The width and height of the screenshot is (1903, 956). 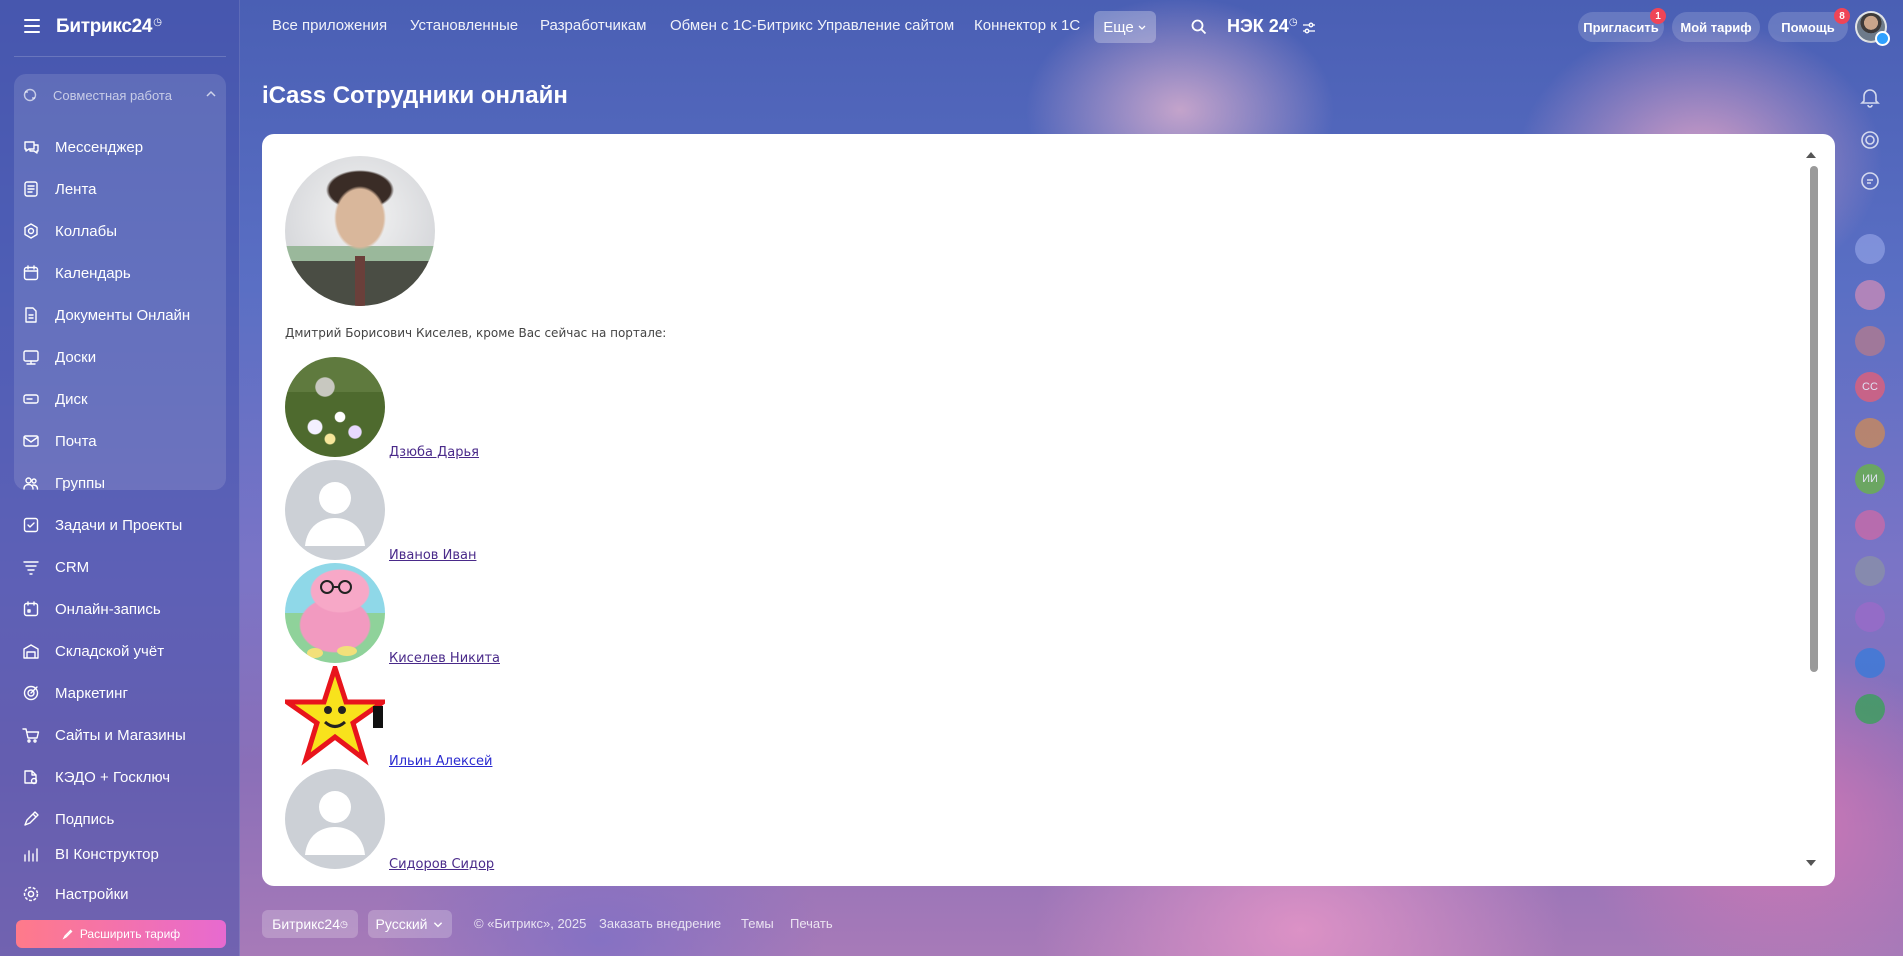 What do you see at coordinates (104, 26) in the screenshot?
I see `logo-text: Битрикс24` at bounding box center [104, 26].